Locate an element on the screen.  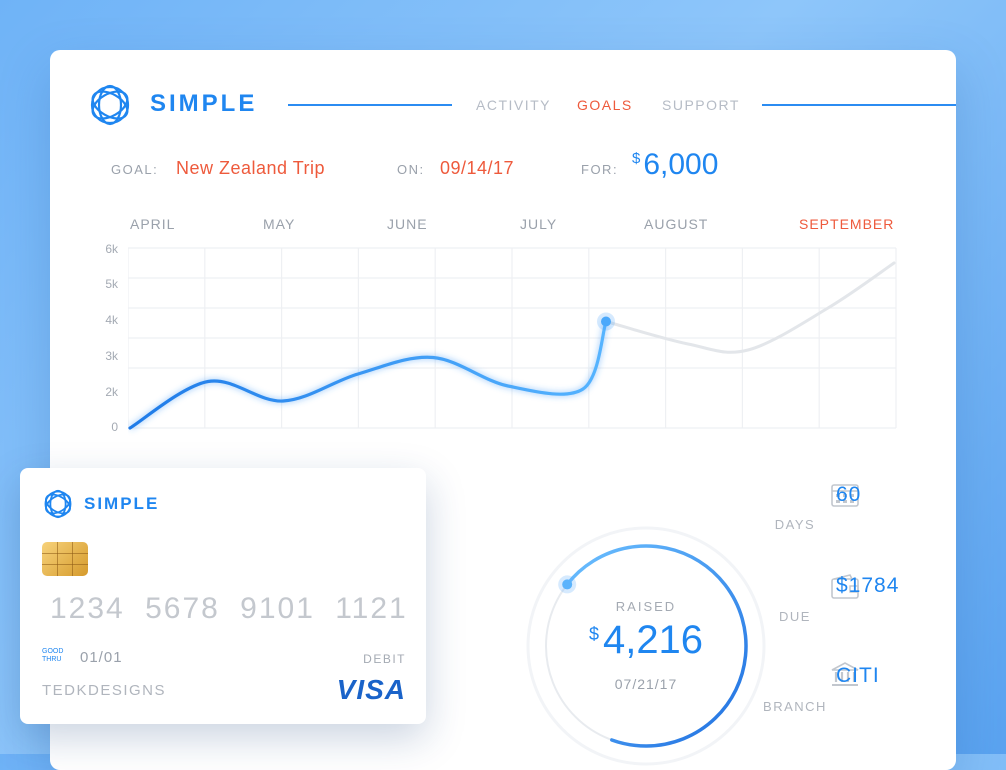
month-label-selected: SEPTEMBER is located at coordinates (846, 224).